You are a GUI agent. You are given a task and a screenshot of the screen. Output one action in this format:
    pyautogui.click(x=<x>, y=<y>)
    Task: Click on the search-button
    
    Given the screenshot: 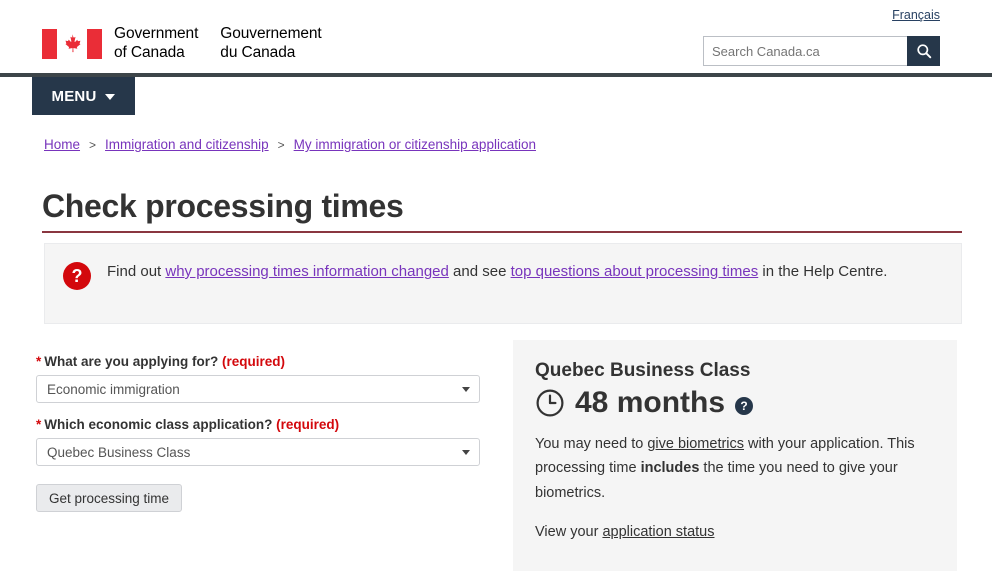 What is the action you would take?
    pyautogui.click(x=923, y=51)
    